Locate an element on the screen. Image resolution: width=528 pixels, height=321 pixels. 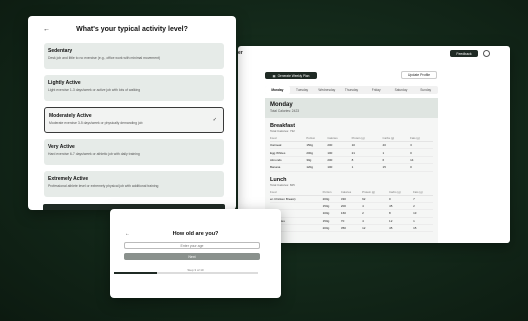
user-avatar-icon is located at coordinates (486, 53).